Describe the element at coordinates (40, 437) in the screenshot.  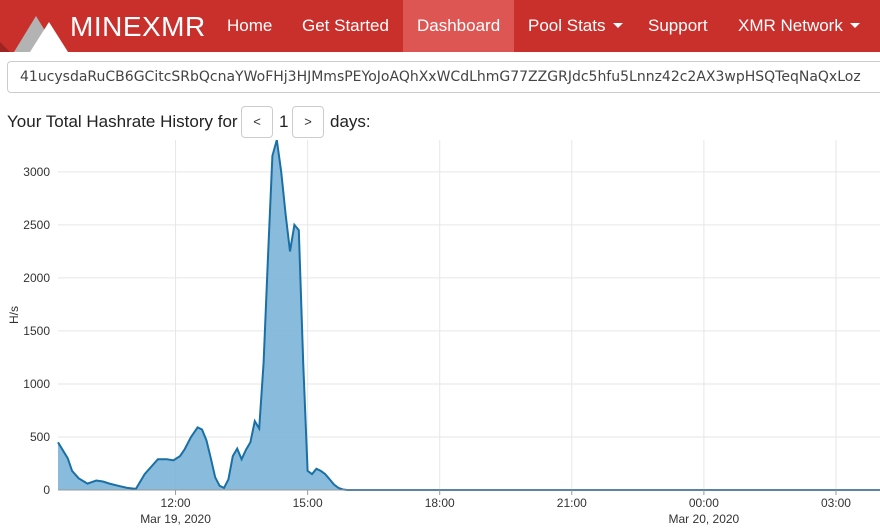
I see `y-tick-label: 500` at that location.